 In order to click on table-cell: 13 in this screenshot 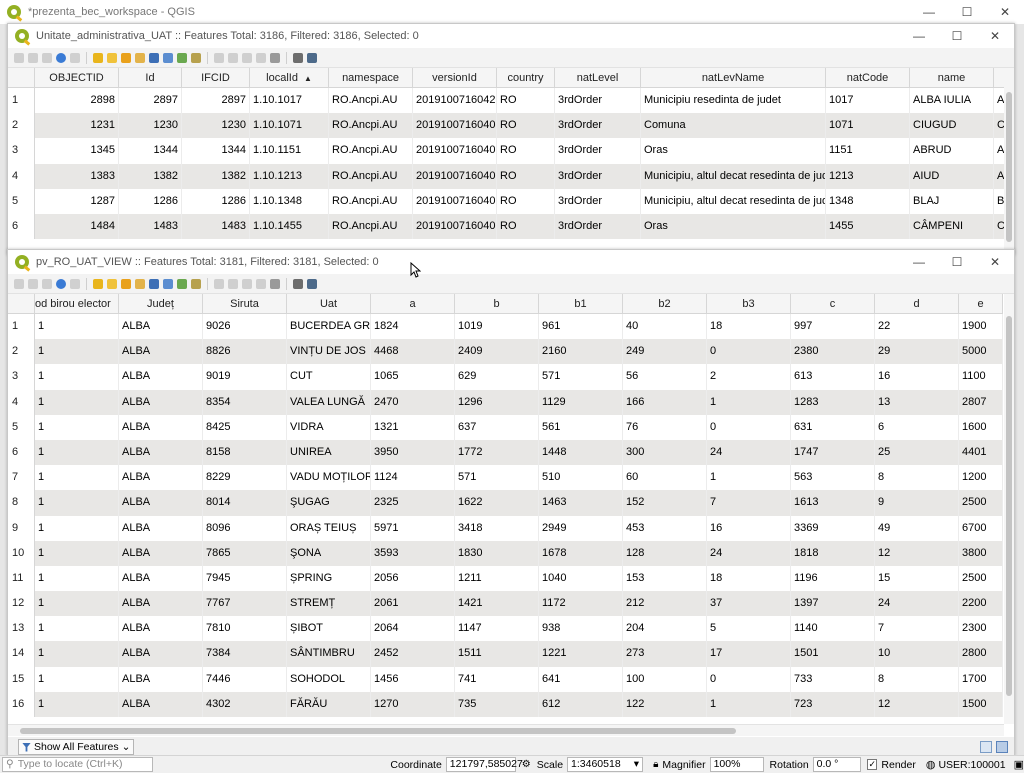, I will do `click(917, 402)`.